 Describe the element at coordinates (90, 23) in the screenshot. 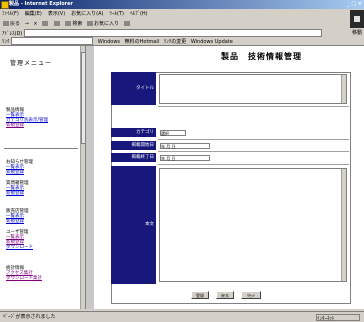

I see `favorites-icon` at that location.